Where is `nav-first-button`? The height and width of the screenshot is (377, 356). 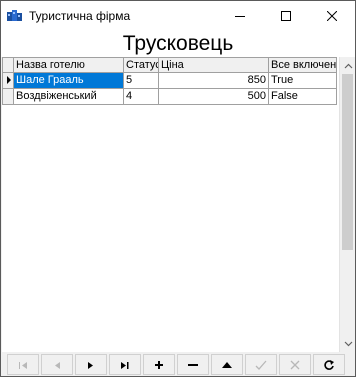 nav-first-button is located at coordinates (23, 364).